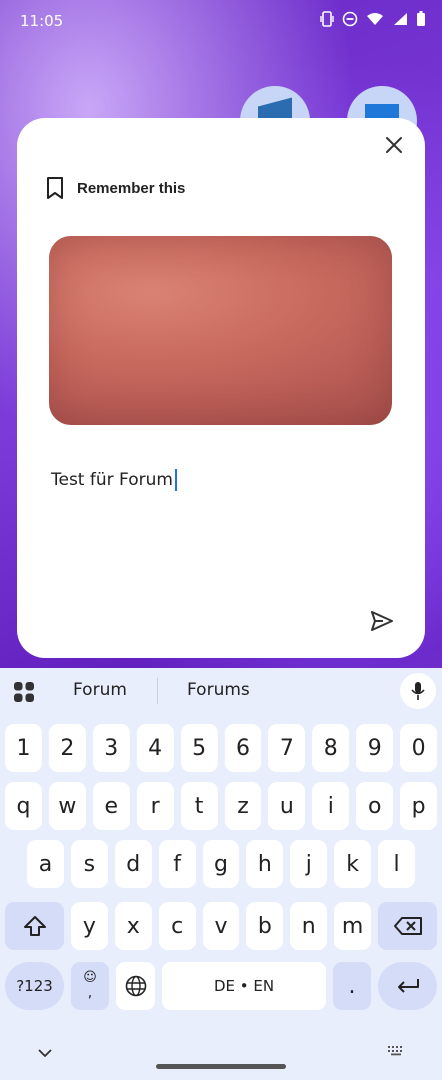 Image resolution: width=442 pixels, height=1080 pixels. Describe the element at coordinates (309, 926) in the screenshot. I see `key: n` at that location.